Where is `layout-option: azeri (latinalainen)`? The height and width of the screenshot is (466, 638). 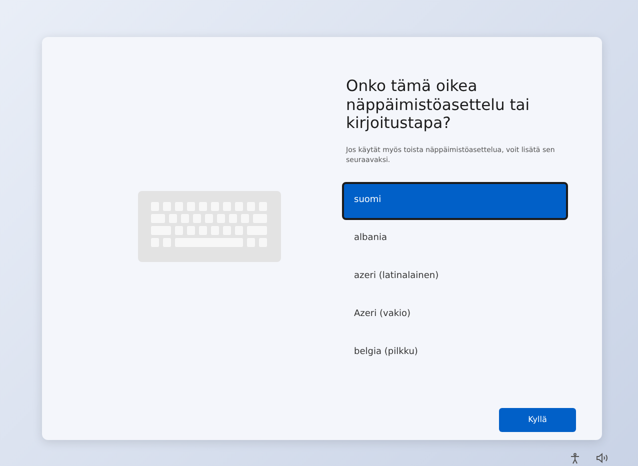 layout-option: azeri (latinalainen) is located at coordinates (455, 277).